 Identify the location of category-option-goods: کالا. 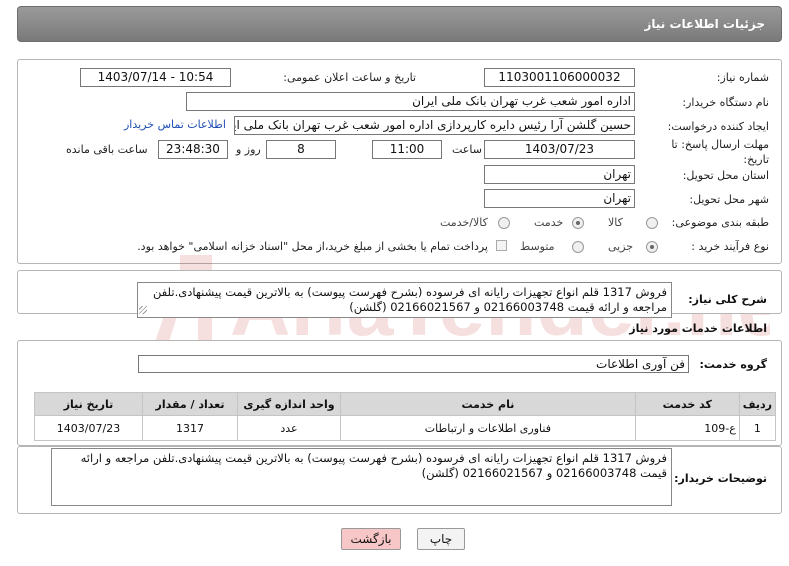
(615, 222).